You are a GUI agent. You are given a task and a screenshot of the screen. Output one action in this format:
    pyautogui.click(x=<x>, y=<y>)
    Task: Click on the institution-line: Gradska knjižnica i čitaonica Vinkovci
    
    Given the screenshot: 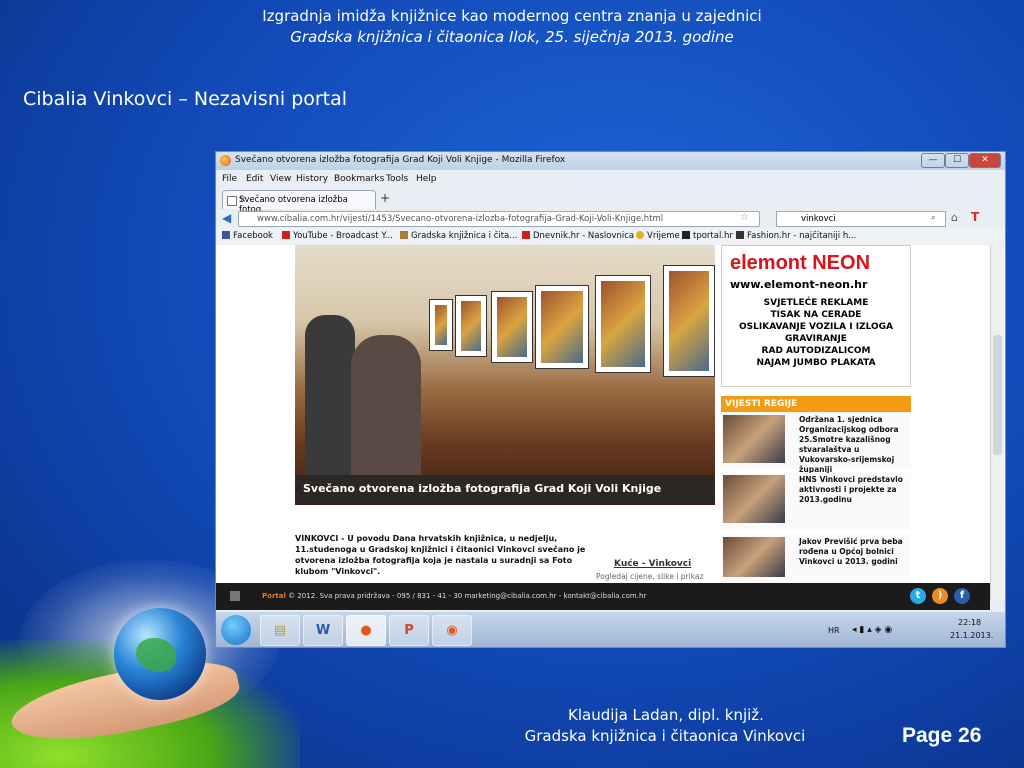 What is the action you would take?
    pyautogui.click(x=665, y=736)
    